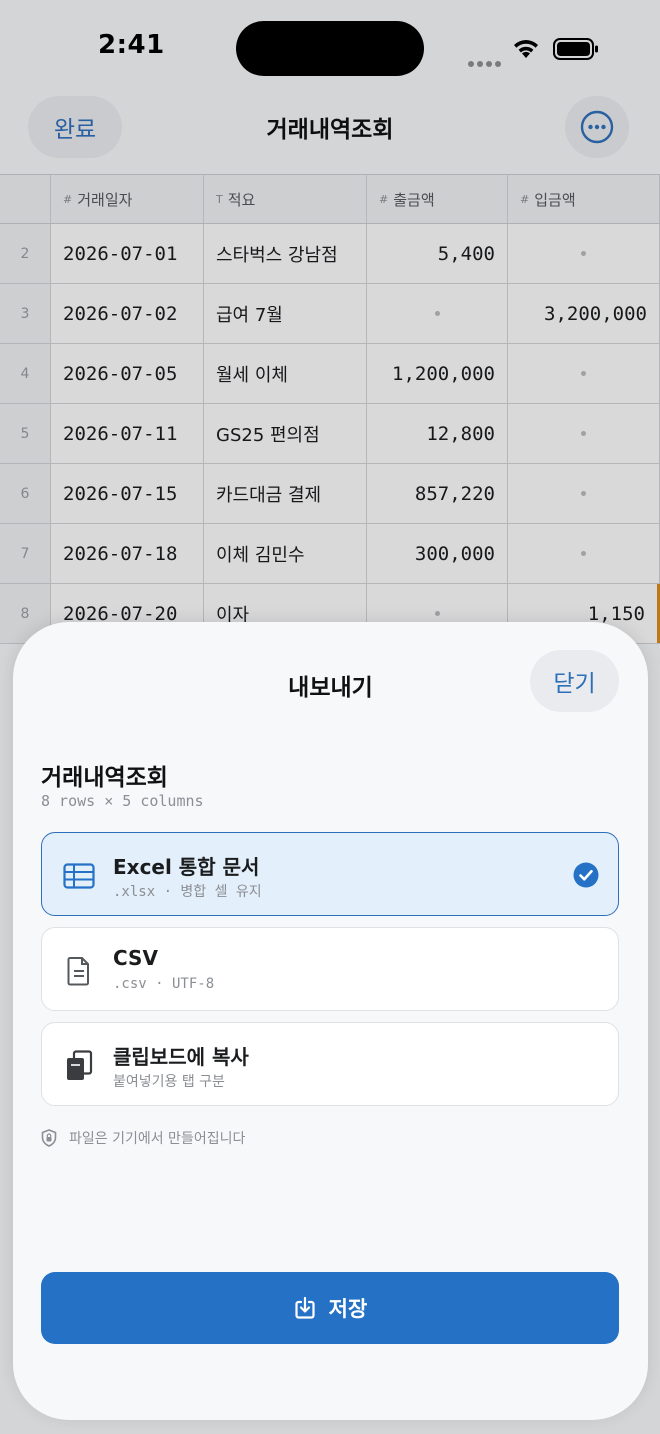  Describe the element at coordinates (330, 874) in the screenshot. I see `export-option-excel: Excel 통합 문서 .xlsx · 병합 셀 유지` at that location.